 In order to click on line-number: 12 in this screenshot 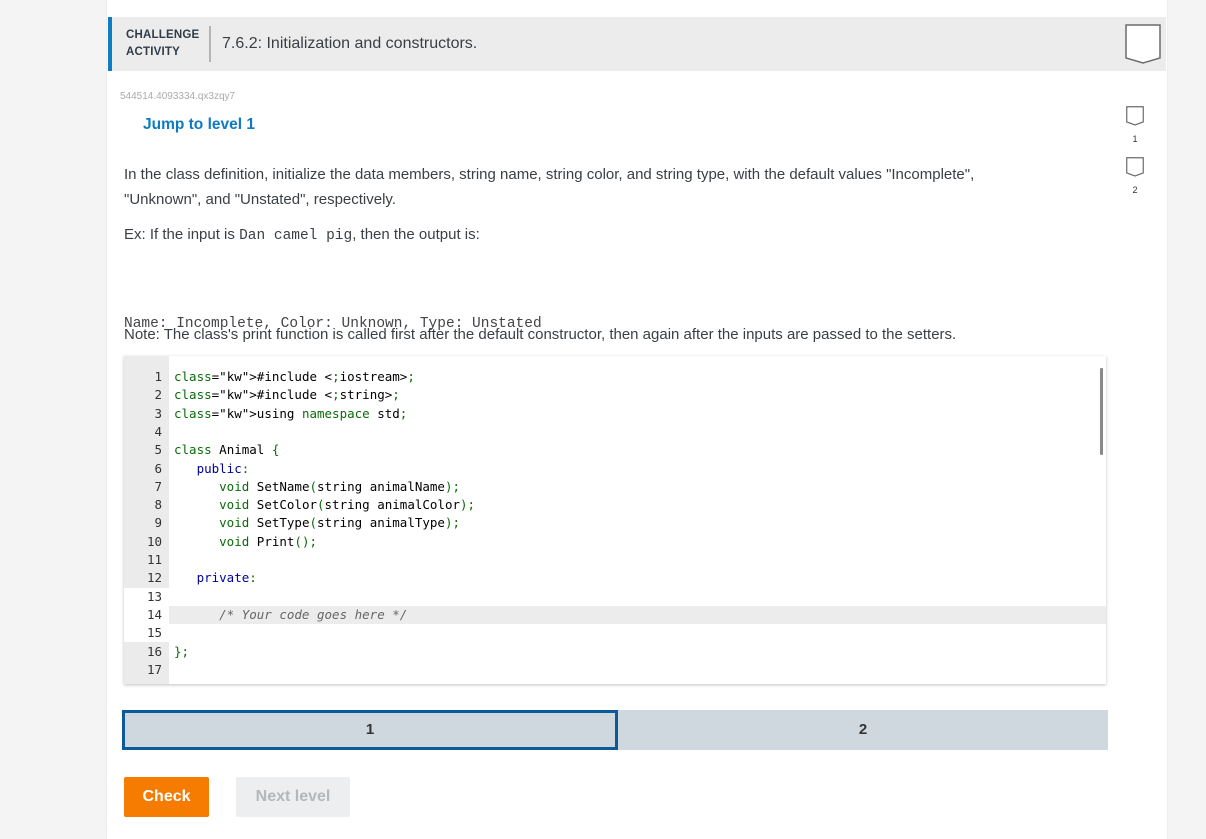, I will do `click(154, 578)`.